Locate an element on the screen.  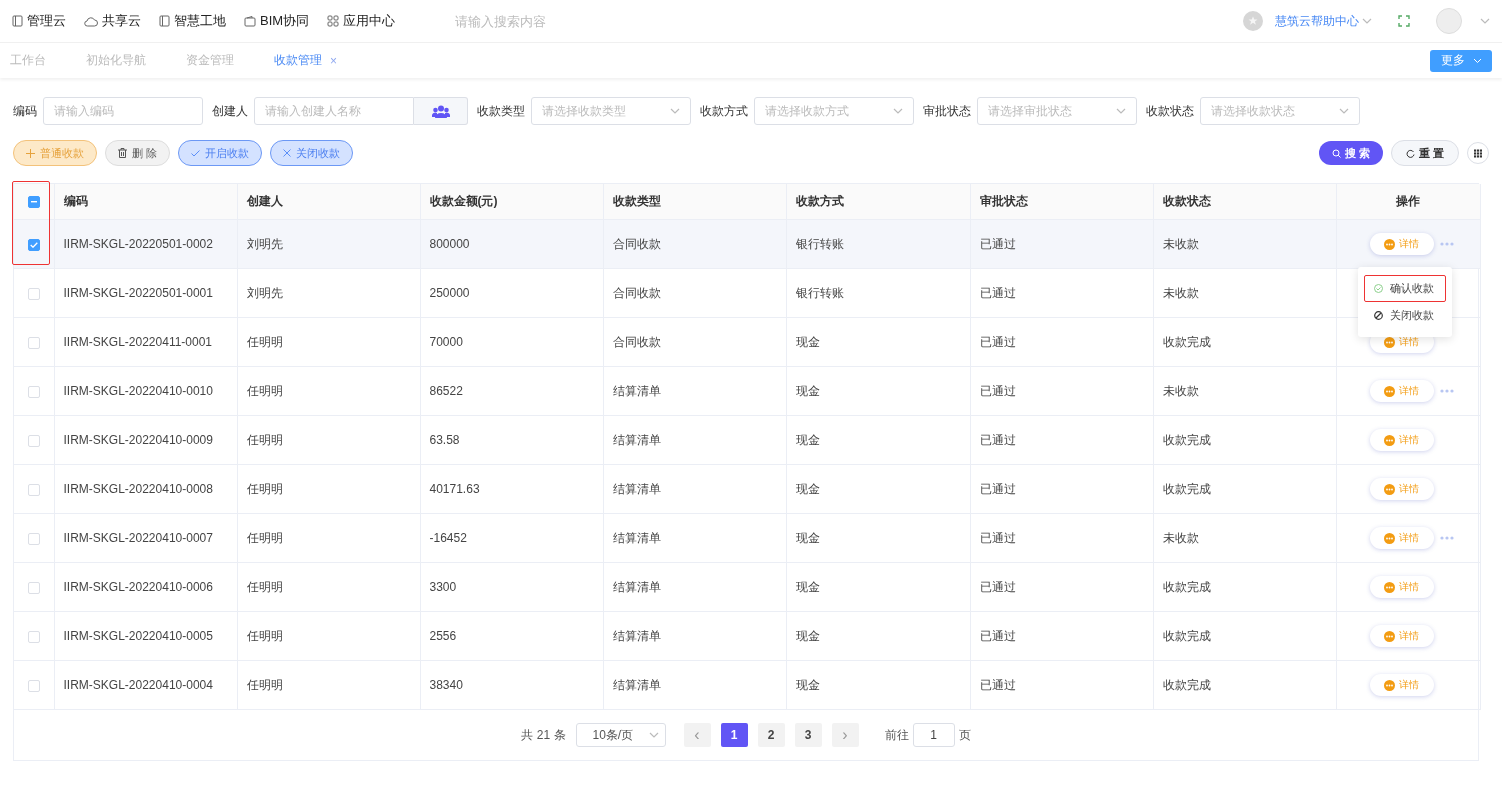
reset-button: 重 置 is located at coordinates (1424, 153).